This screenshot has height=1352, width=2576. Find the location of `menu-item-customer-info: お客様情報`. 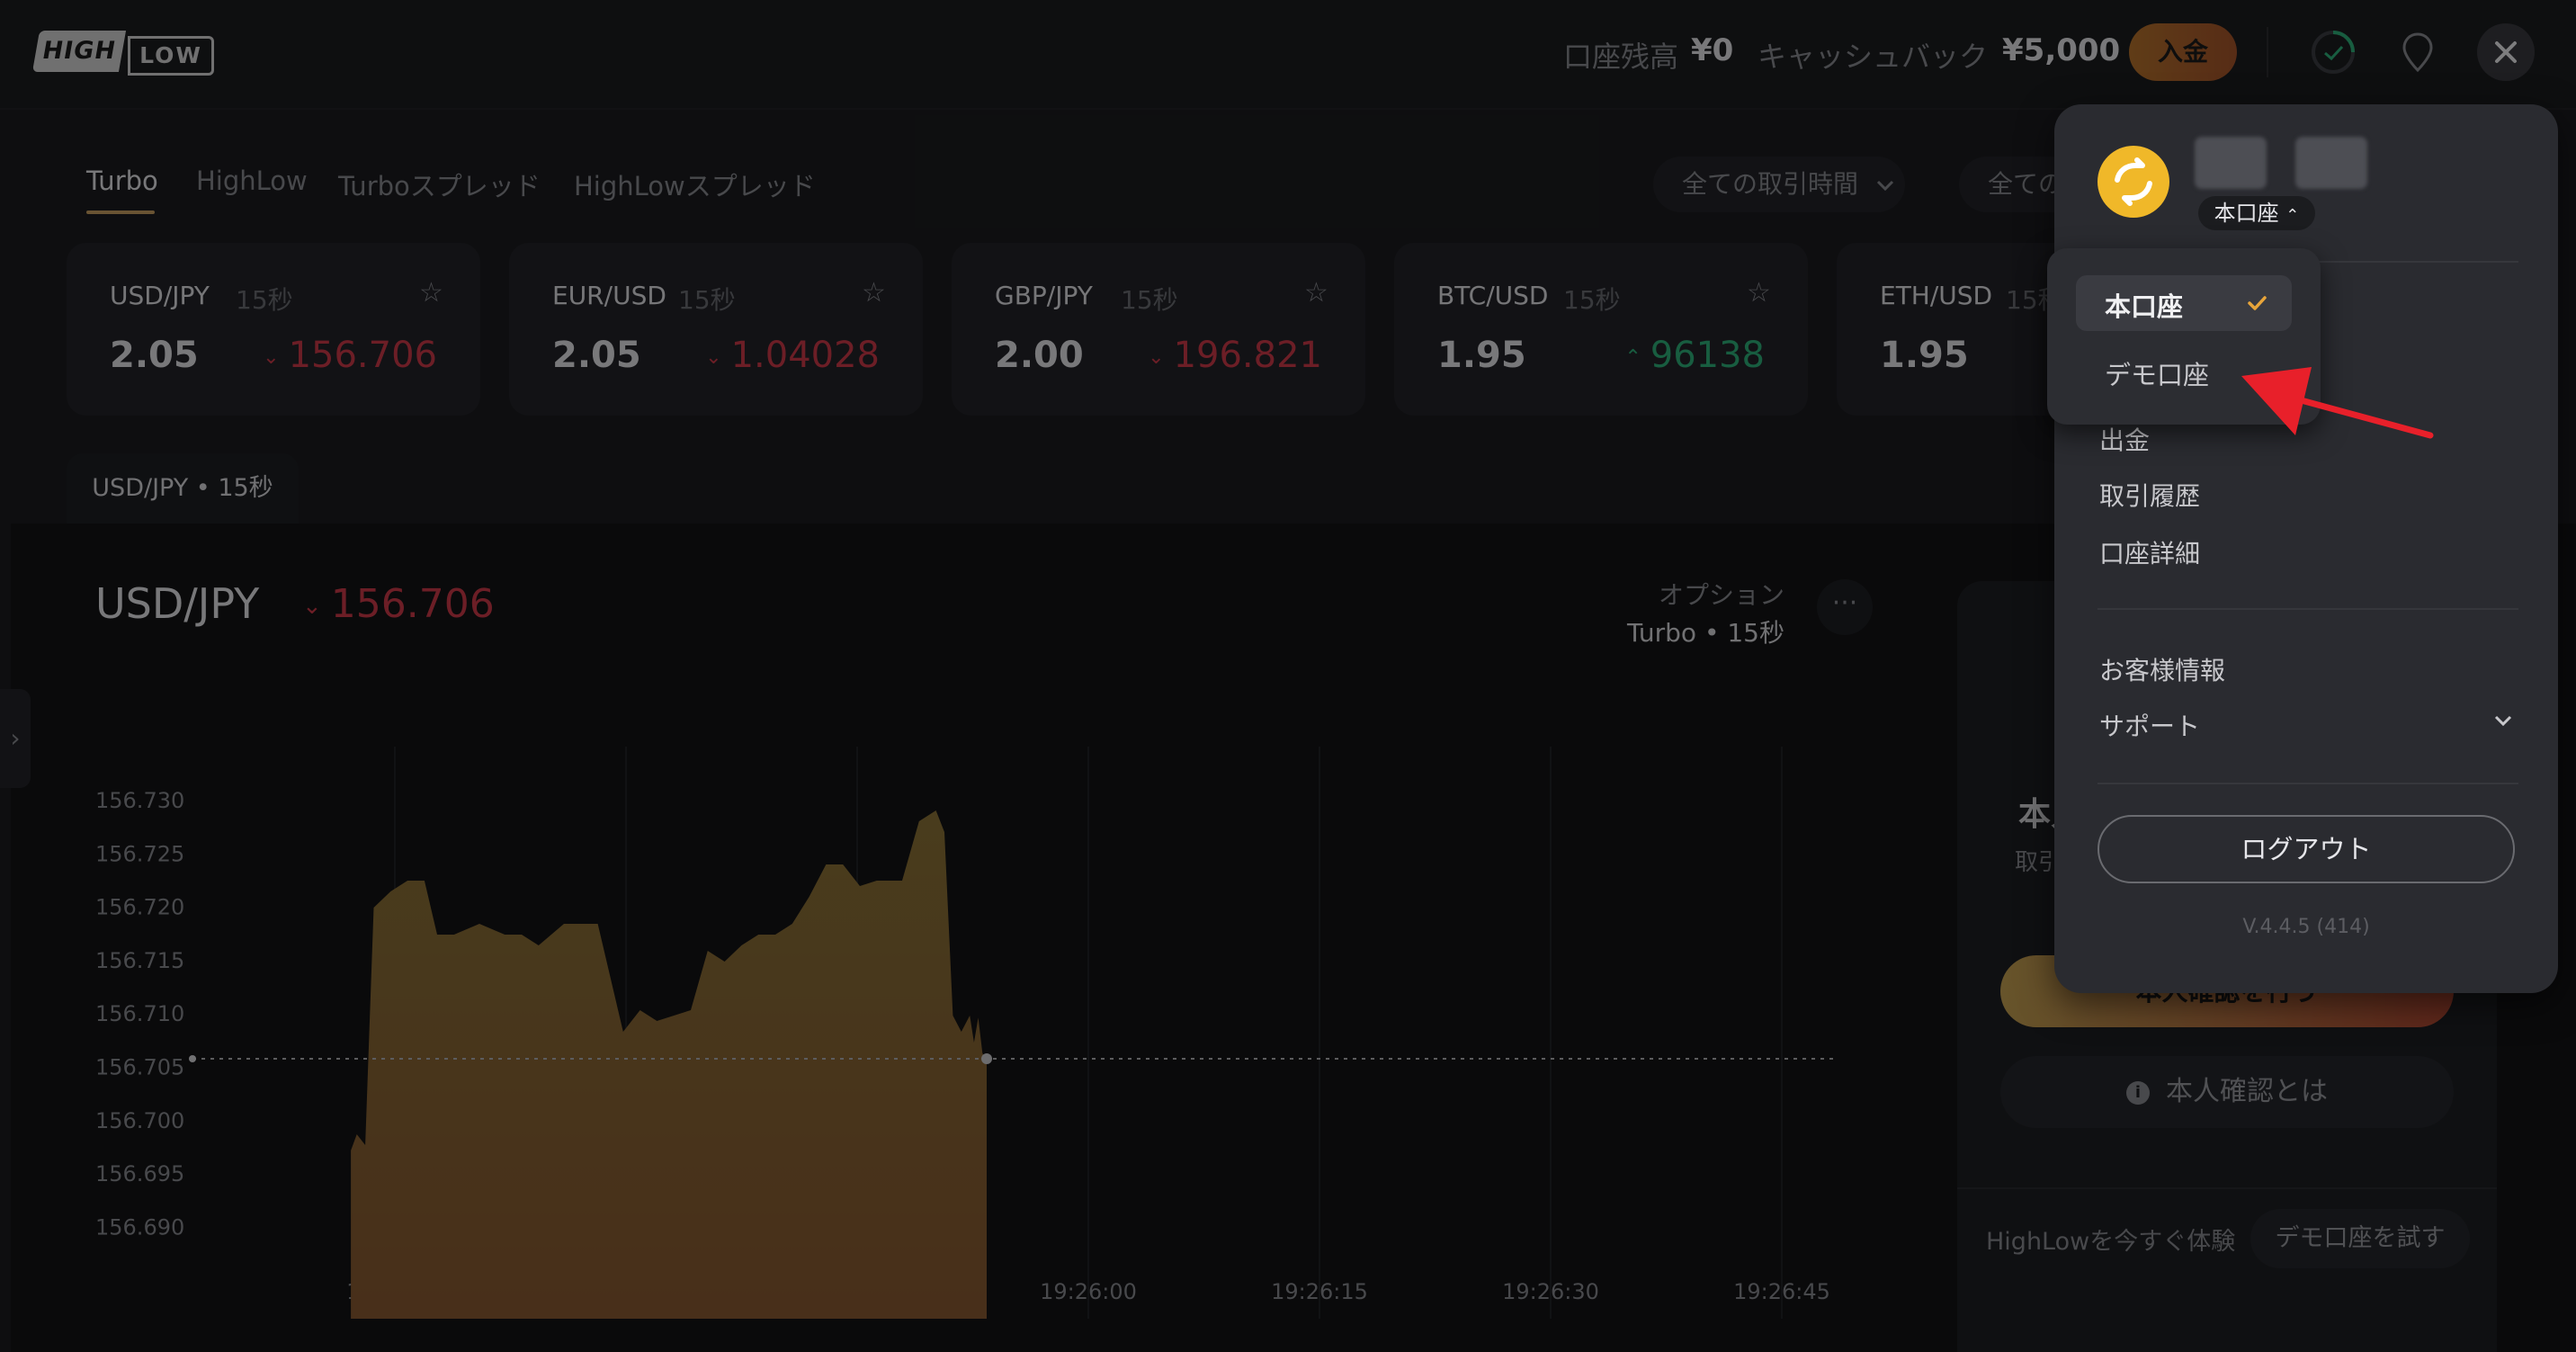

menu-item-customer-info: お客様情報 is located at coordinates (2162, 669).